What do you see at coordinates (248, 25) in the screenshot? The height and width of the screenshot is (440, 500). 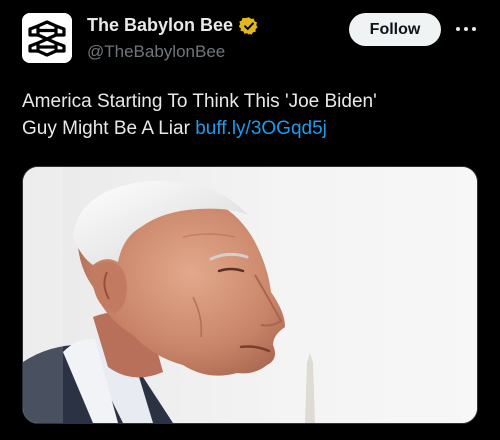 I see `verified-badge-icon` at bounding box center [248, 25].